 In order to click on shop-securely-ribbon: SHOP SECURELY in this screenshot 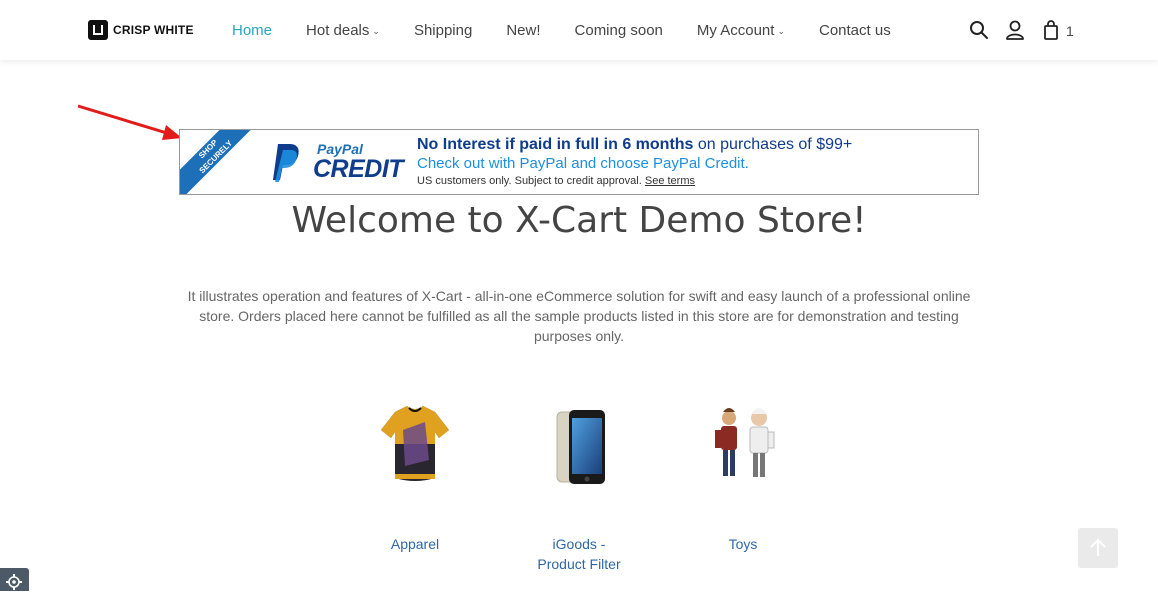, I will do `click(220, 162)`.